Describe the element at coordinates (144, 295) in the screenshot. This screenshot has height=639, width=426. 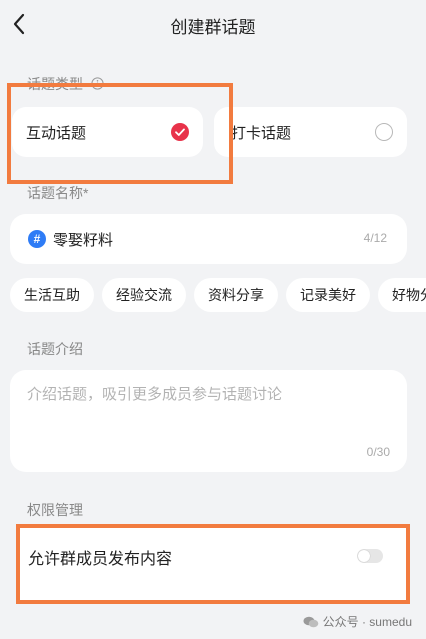
I see `tag-chip: 经验交流` at that location.